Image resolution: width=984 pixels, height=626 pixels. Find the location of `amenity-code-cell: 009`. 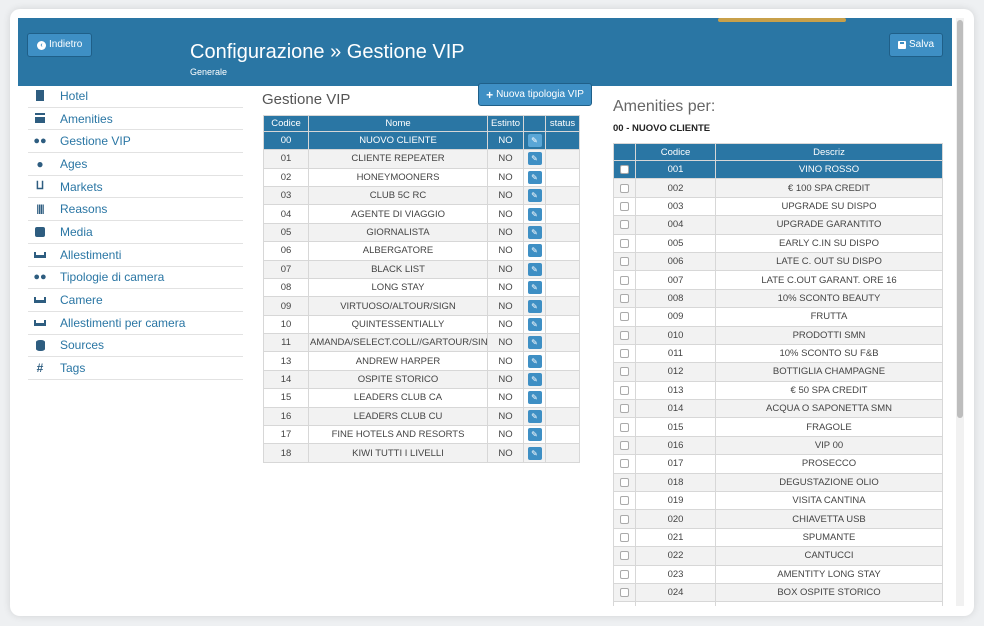

amenity-code-cell: 009 is located at coordinates (675, 317).